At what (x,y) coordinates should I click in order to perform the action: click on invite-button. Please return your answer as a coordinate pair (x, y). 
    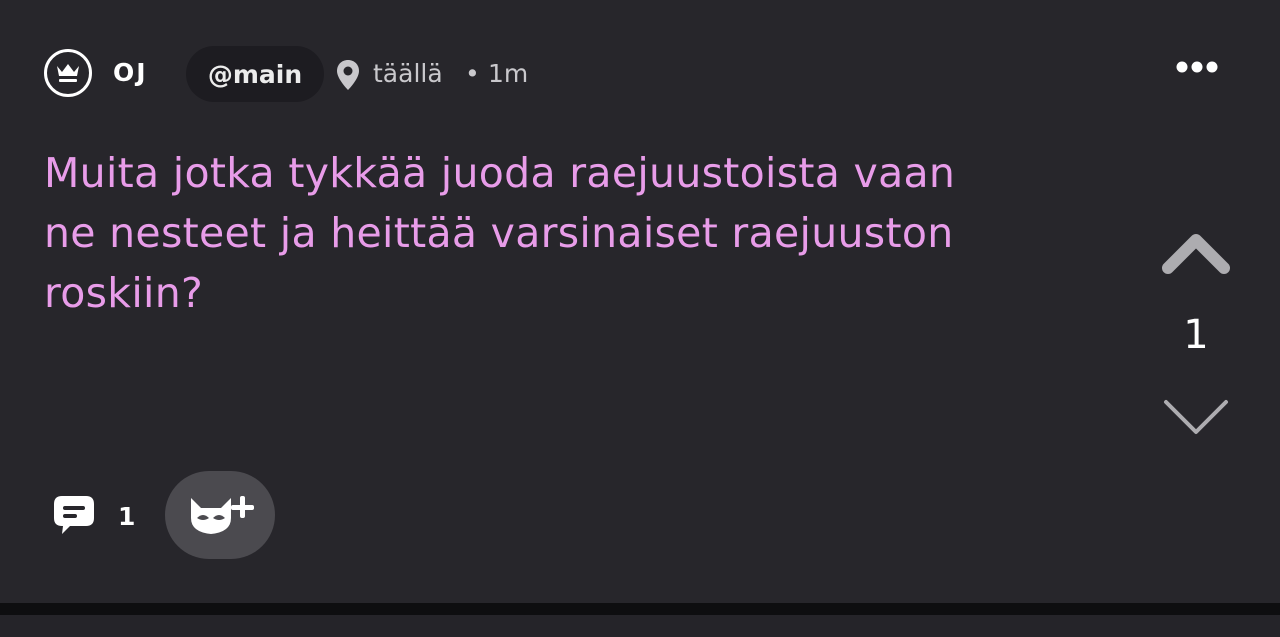
    Looking at the image, I should click on (220, 515).